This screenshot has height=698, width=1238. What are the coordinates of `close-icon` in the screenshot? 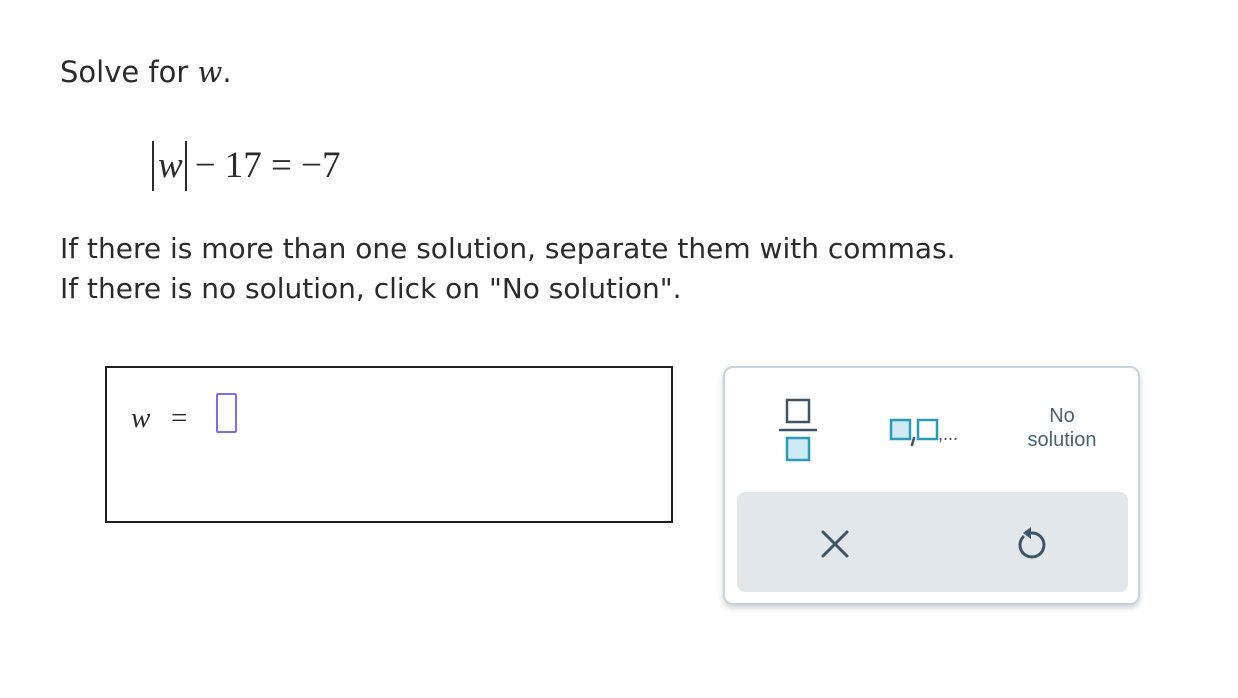 It's located at (835, 544).